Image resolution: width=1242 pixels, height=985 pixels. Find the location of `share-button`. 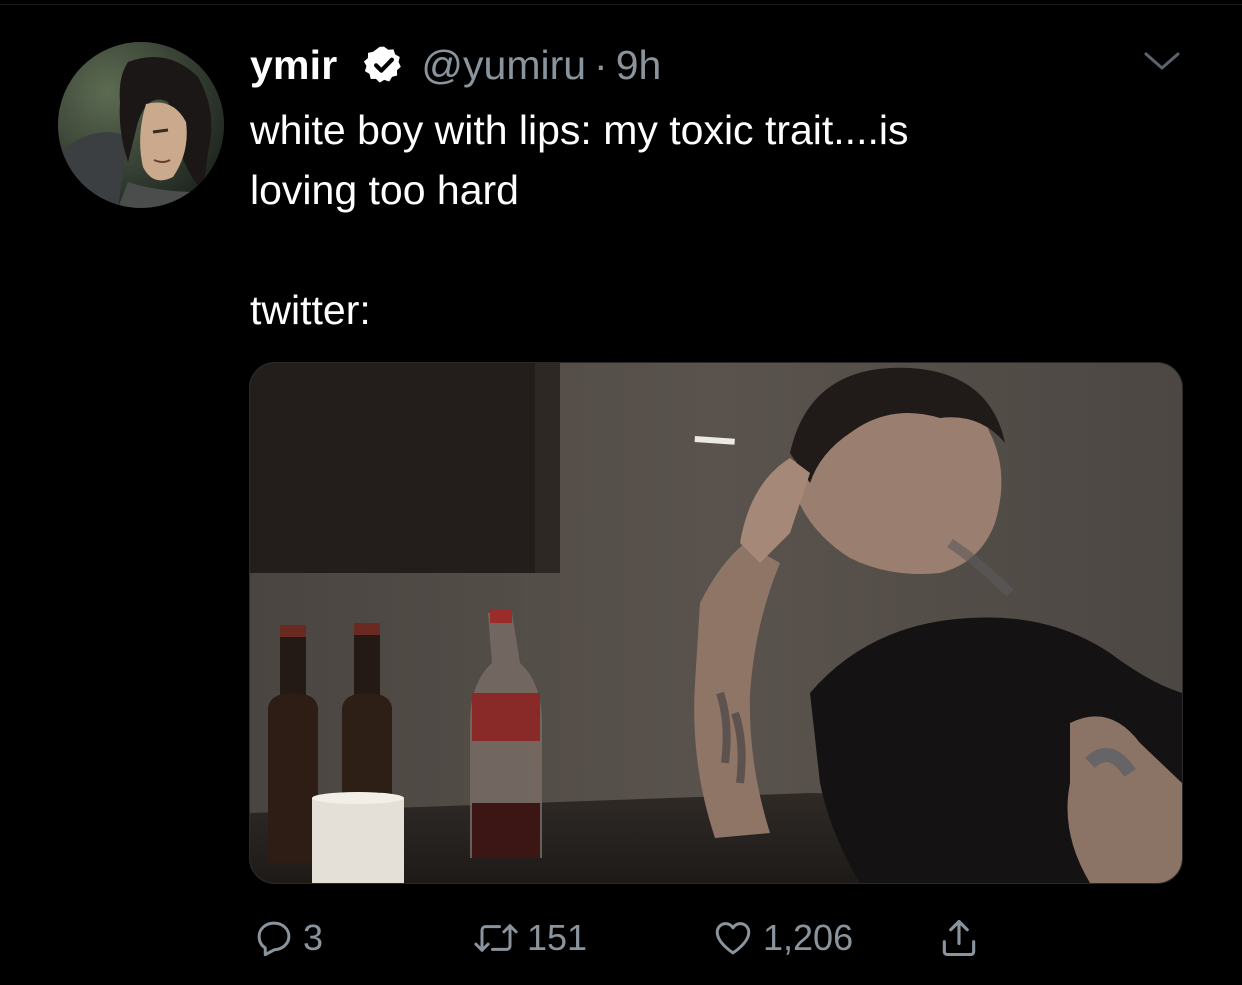

share-button is located at coordinates (959, 938).